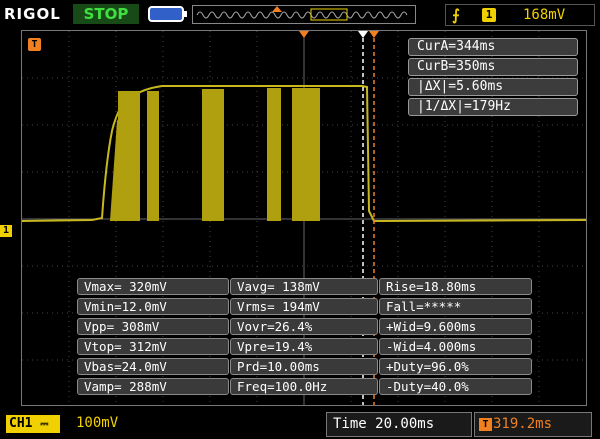 Image resolution: width=600 pixels, height=439 pixels. Describe the element at coordinates (399, 424) in the screenshot. I see `timebase-readout: Time 20.00ms` at that location.